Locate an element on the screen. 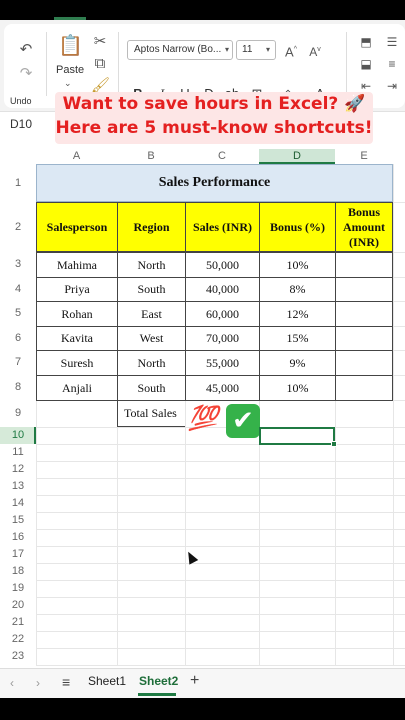  column-header-a: A is located at coordinates (76, 156).